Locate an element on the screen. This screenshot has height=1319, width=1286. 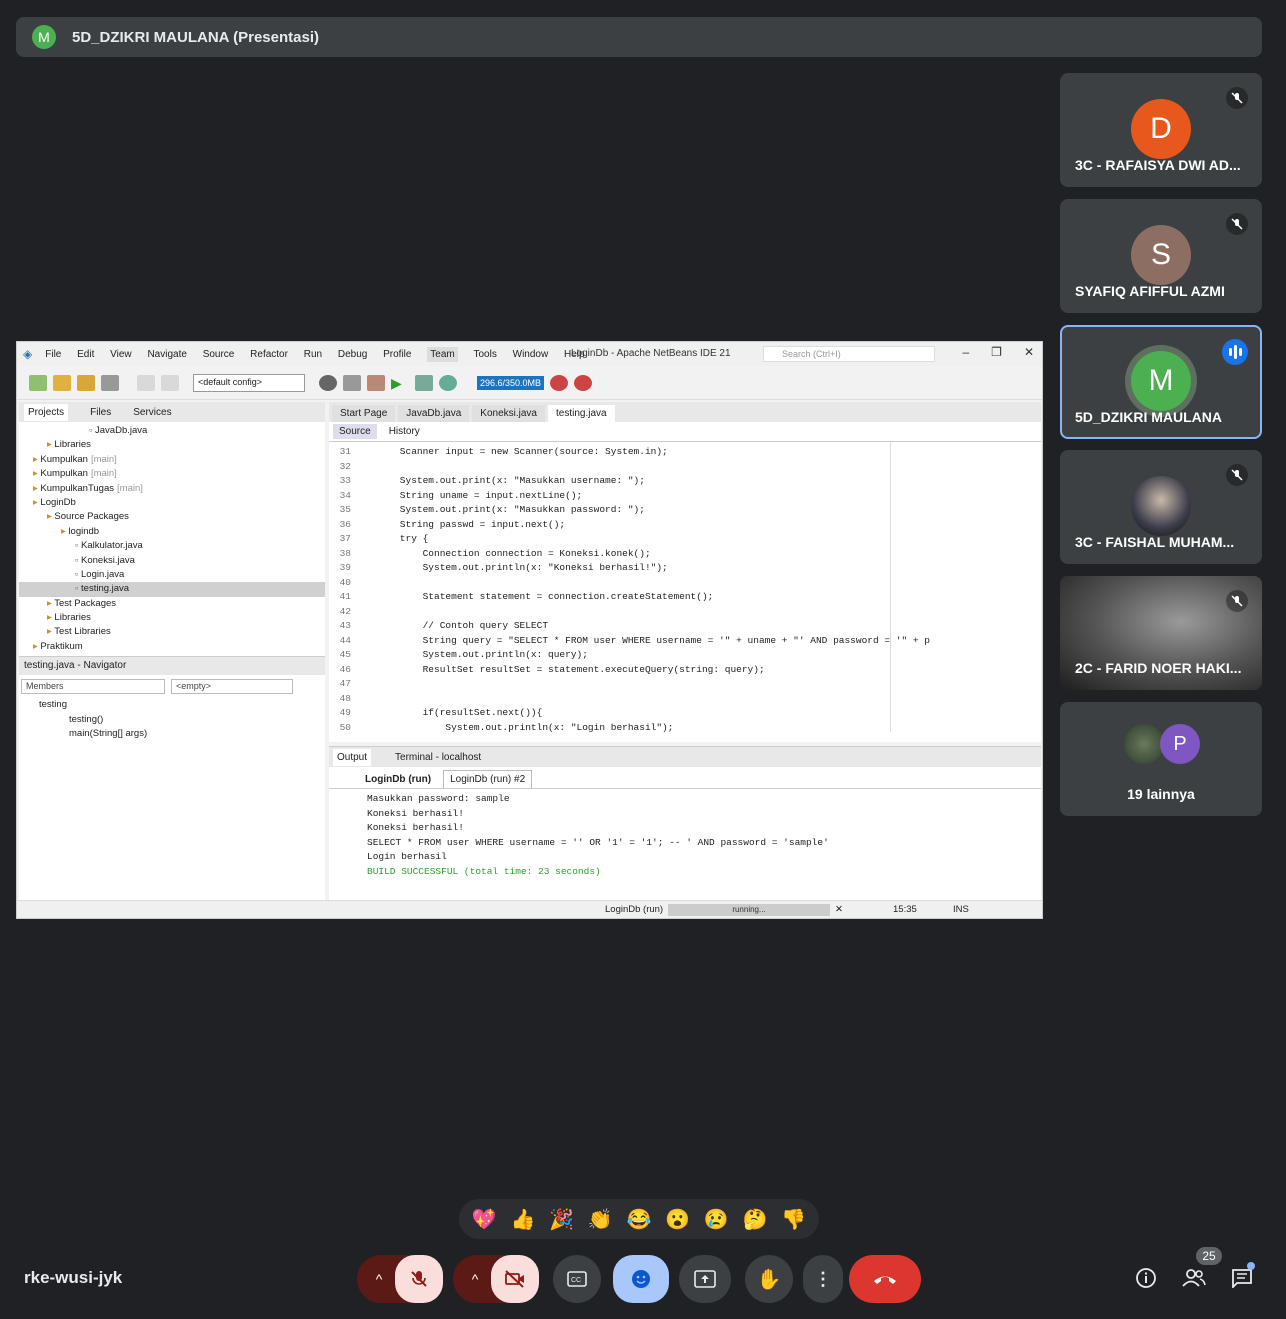
tree-item: ▸ Praktikum is located at coordinates (172, 647).